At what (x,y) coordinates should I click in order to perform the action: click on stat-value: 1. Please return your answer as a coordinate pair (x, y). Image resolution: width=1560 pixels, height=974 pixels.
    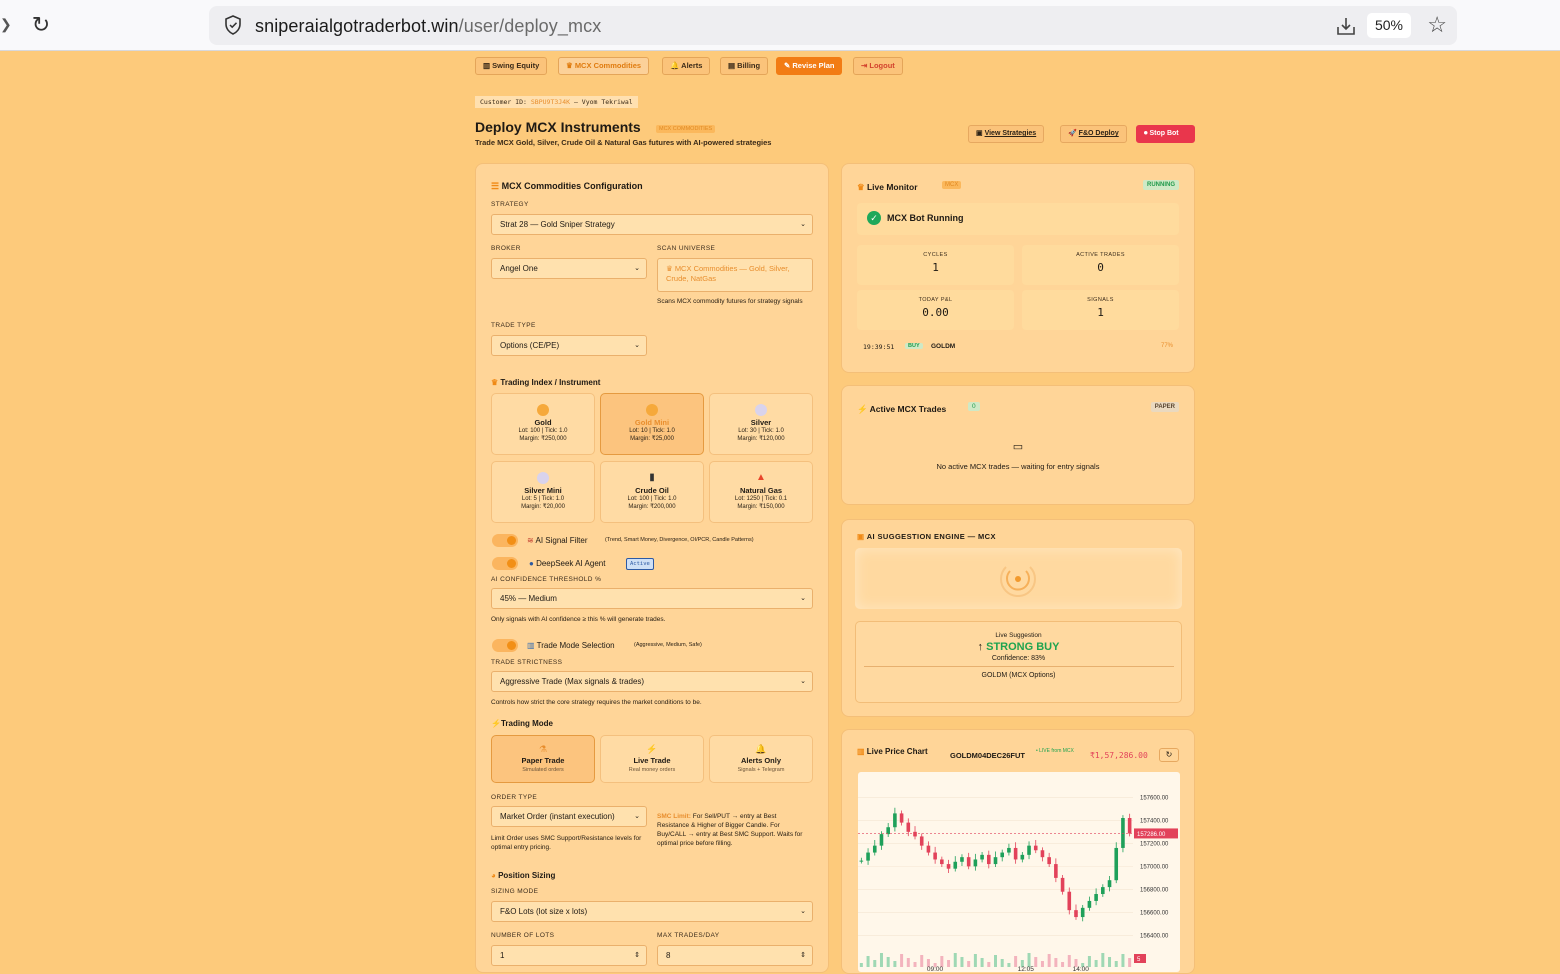
    Looking at the image, I should click on (1100, 312).